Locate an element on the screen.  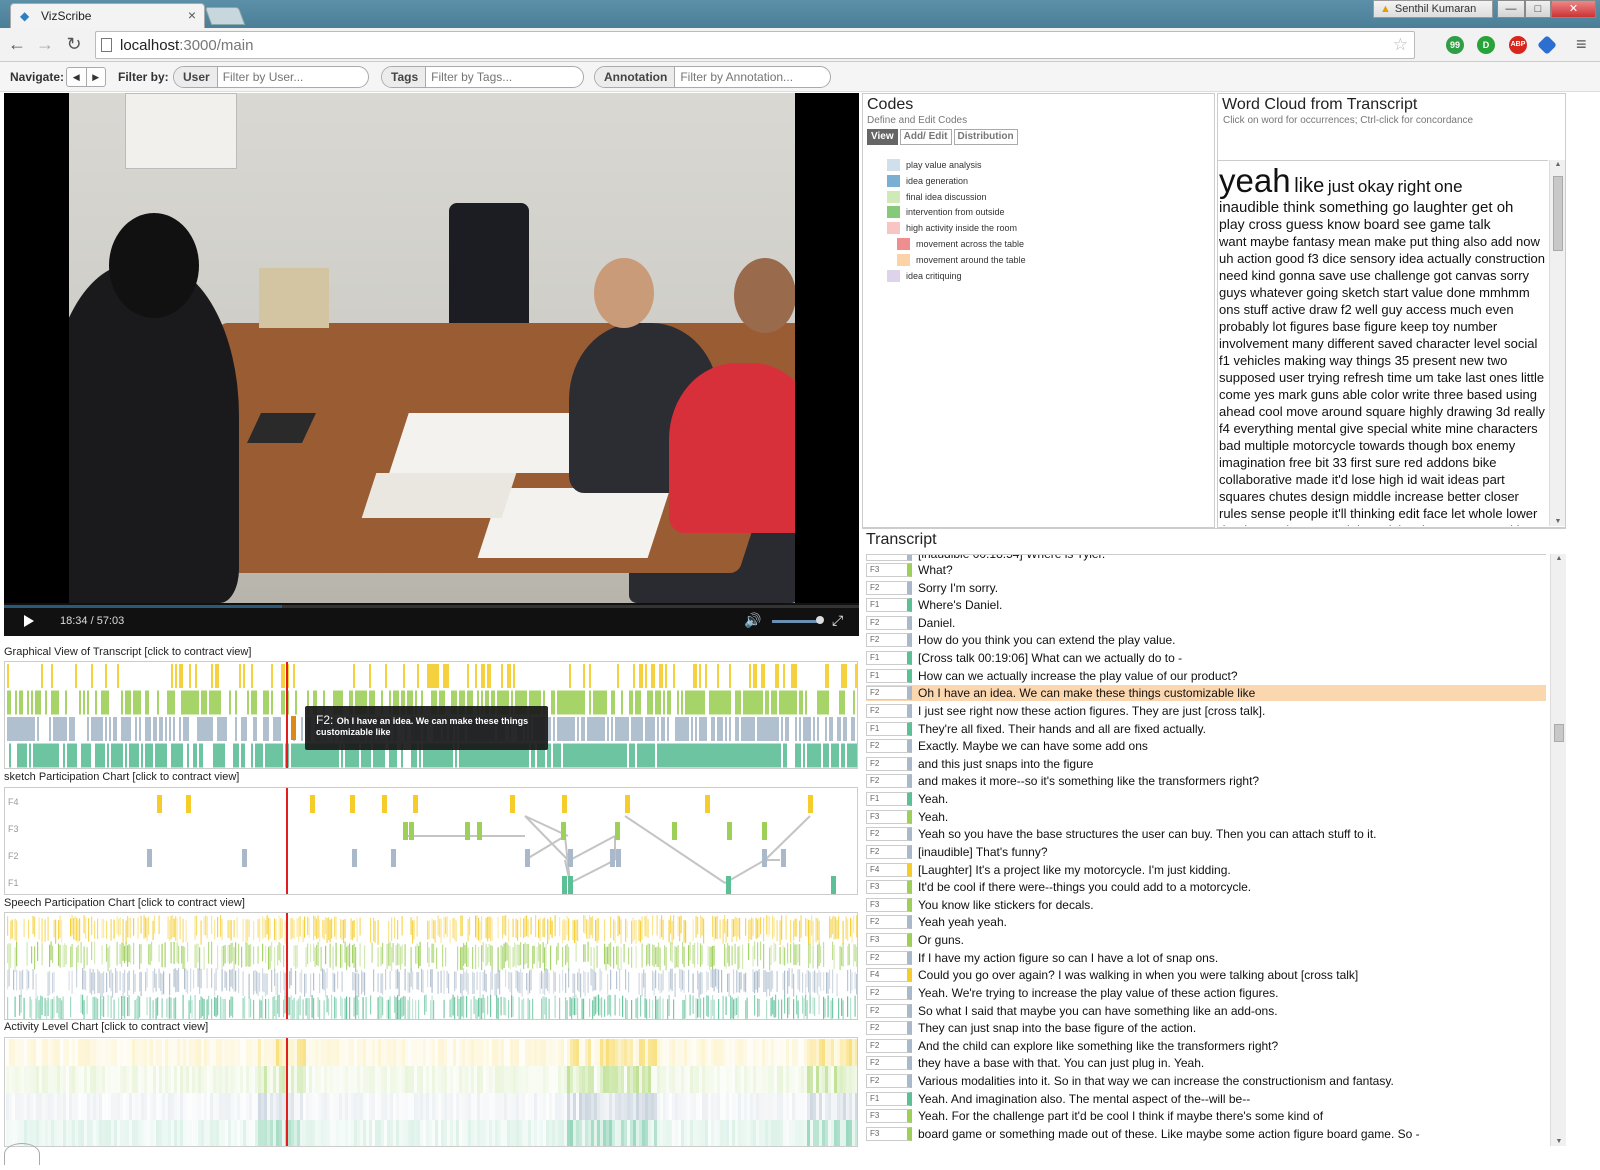
play-icon is located at coordinates (29, 621).